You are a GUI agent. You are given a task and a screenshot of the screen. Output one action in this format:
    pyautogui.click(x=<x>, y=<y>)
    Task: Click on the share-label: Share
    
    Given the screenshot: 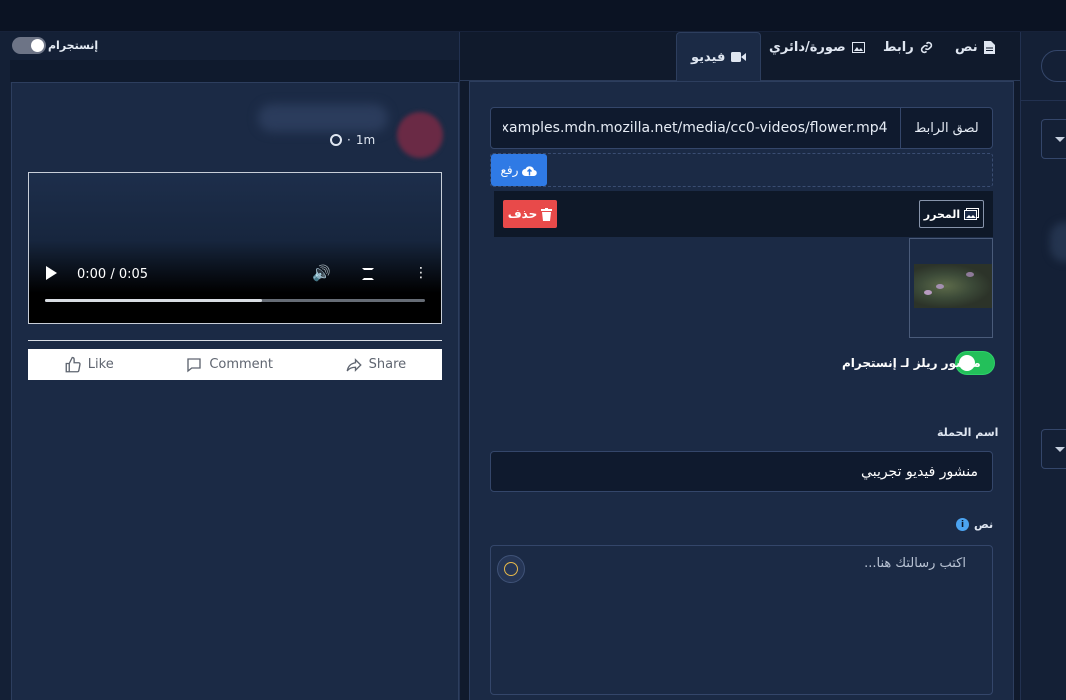 What is the action you would take?
    pyautogui.click(x=387, y=364)
    